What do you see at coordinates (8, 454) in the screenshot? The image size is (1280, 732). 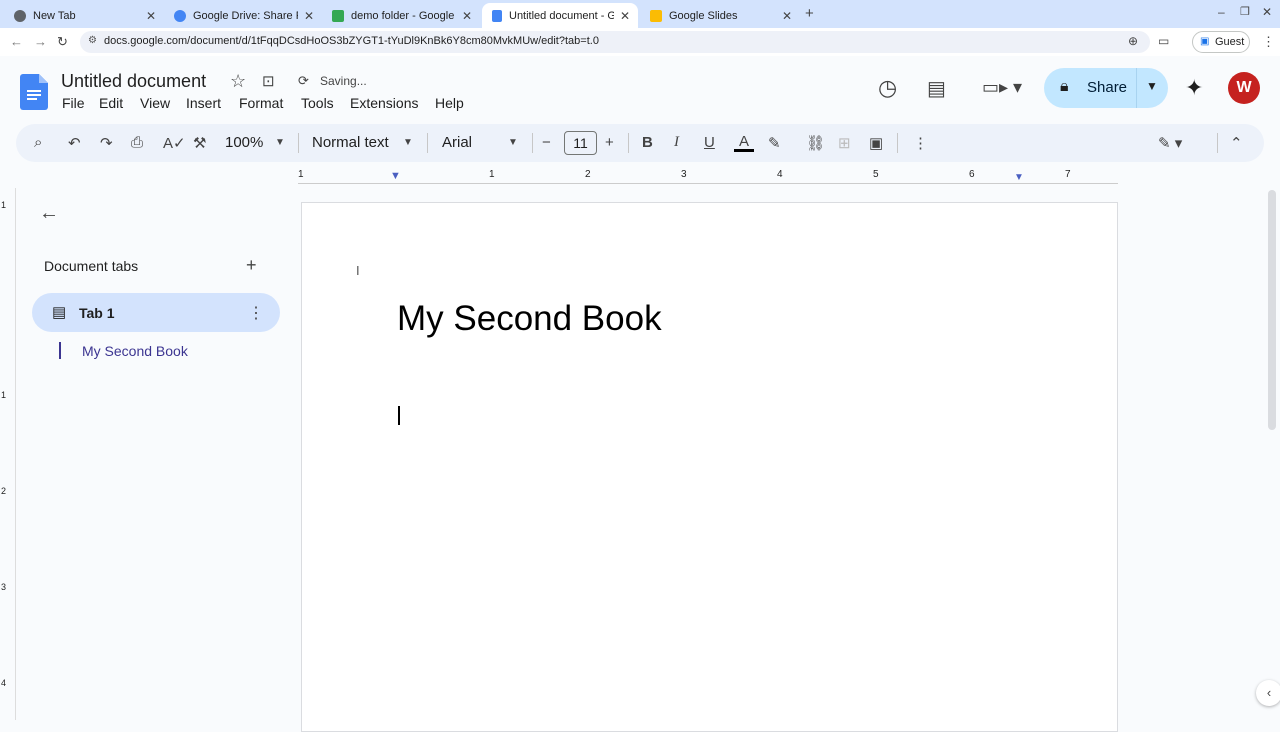 I see `vertical-ruler: 1 1 2 3 4` at bounding box center [8, 454].